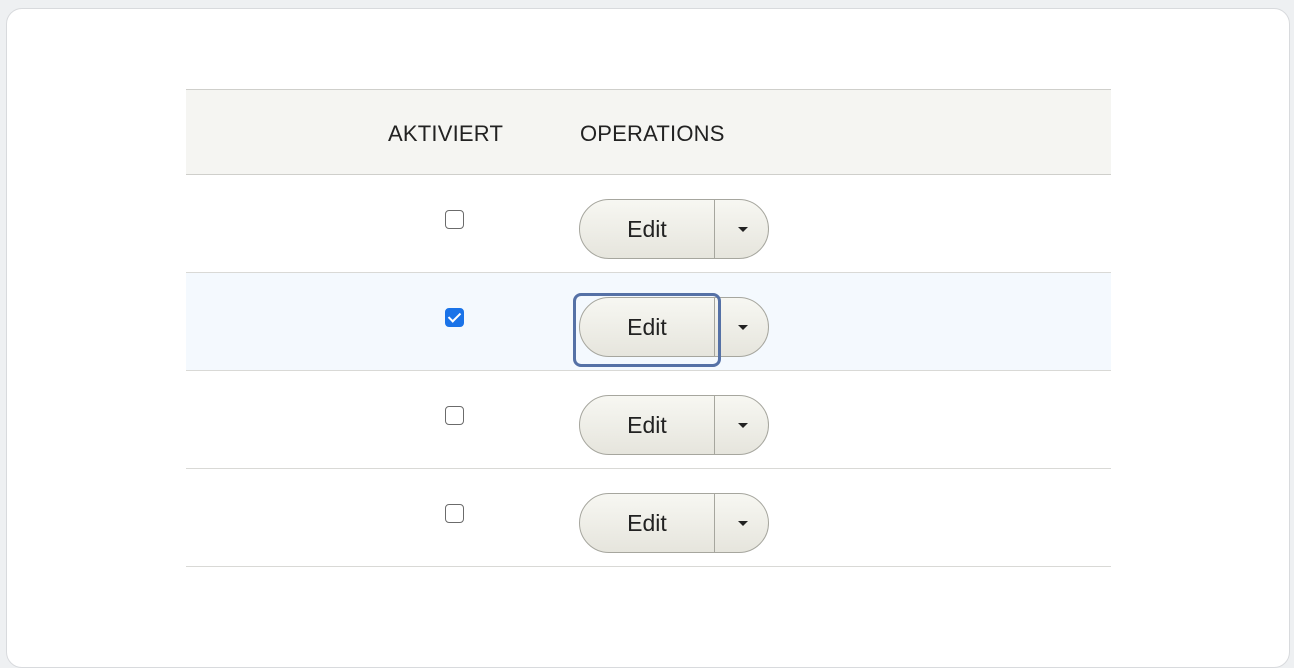 The height and width of the screenshot is (668, 1294). Describe the element at coordinates (446, 133) in the screenshot. I see `column-header-enabled: AKTIVIERT` at that location.